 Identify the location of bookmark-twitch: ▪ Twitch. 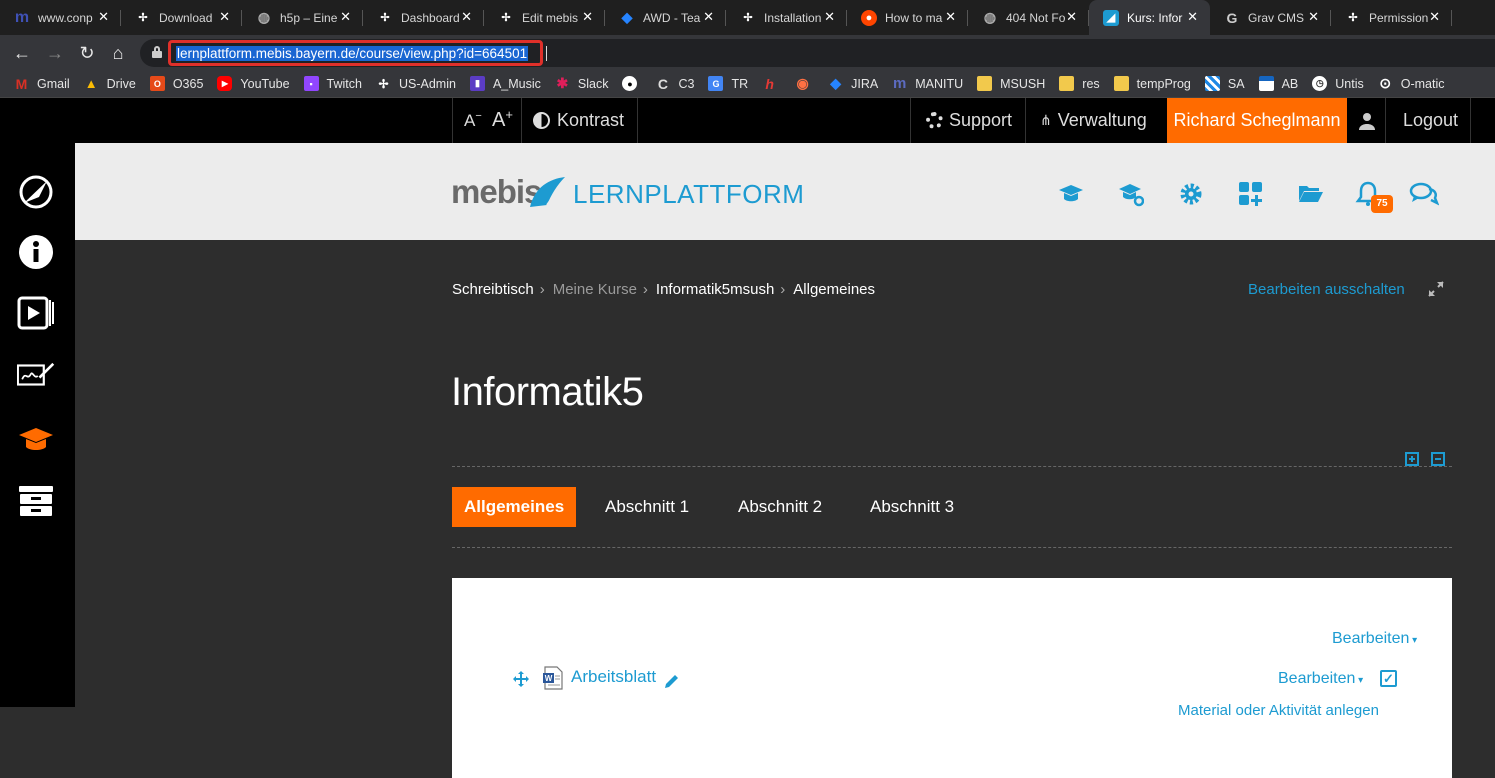
(332, 83).